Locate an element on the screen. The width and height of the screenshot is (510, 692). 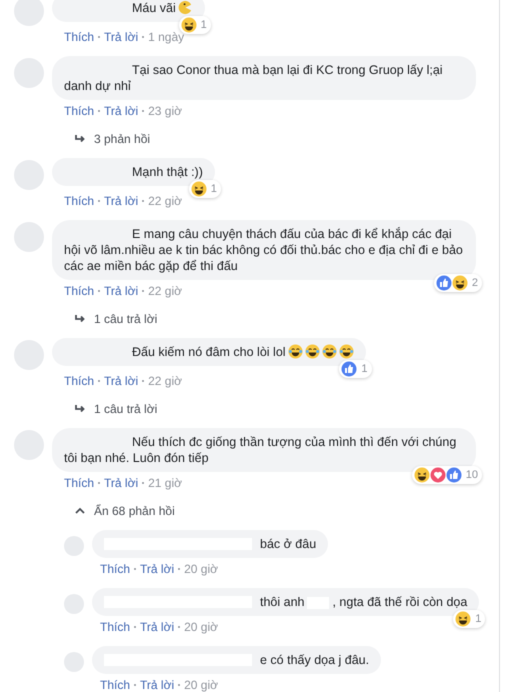
comment-text: Máu vãi is located at coordinates (154, 8).